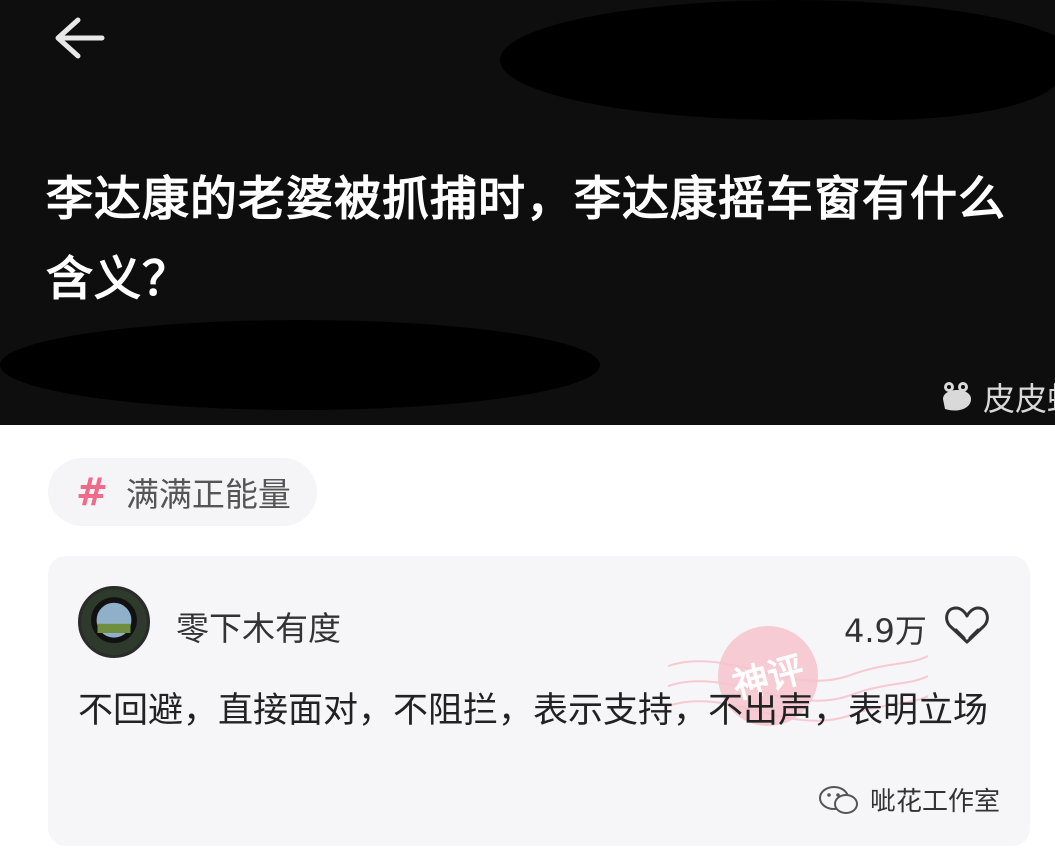  Describe the element at coordinates (92, 492) in the screenshot. I see `hashtag-icon: #` at that location.